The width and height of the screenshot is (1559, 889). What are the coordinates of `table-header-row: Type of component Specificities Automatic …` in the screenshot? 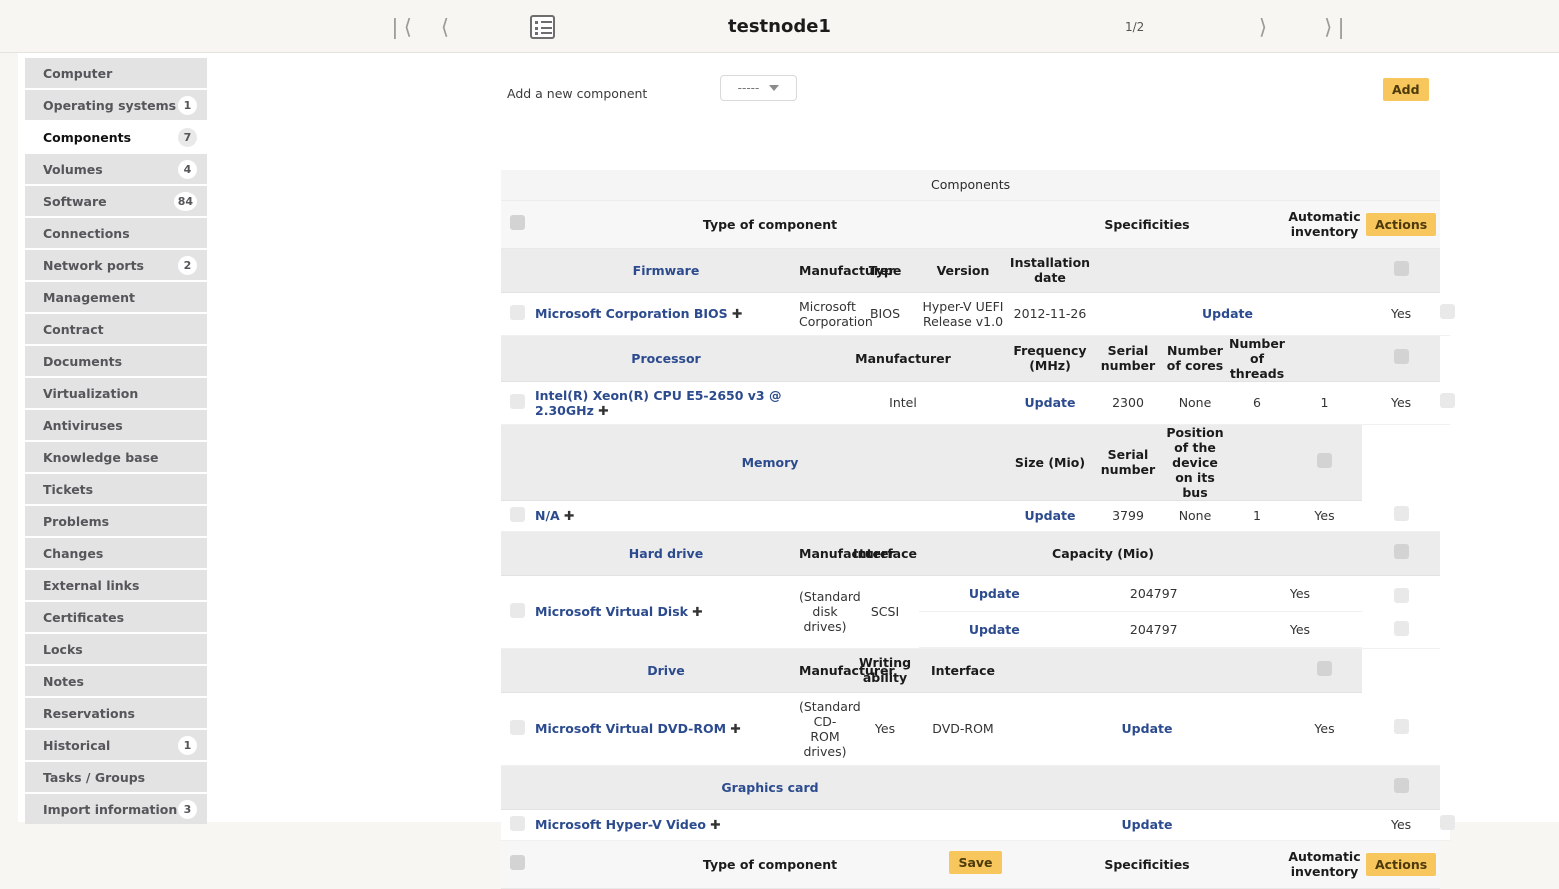 It's located at (975, 224).